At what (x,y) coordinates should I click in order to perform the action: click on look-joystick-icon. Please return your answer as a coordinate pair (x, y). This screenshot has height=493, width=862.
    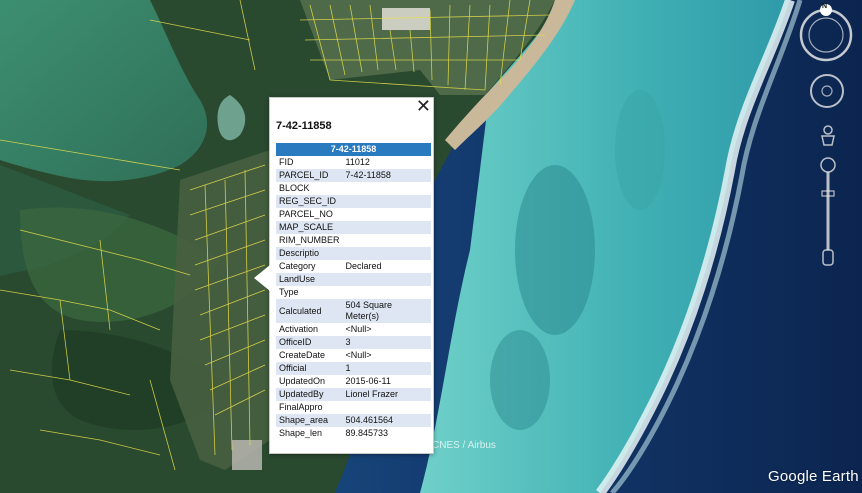
    Looking at the image, I should click on (827, 91).